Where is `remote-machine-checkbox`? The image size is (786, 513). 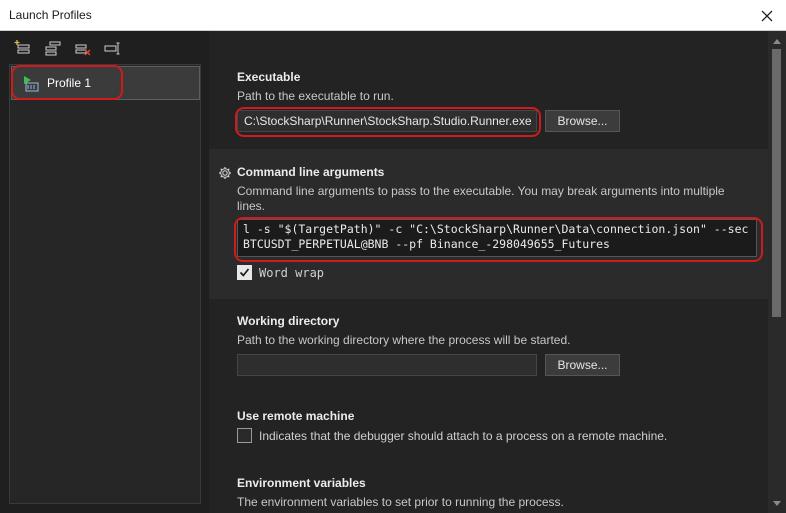 remote-machine-checkbox is located at coordinates (244, 435).